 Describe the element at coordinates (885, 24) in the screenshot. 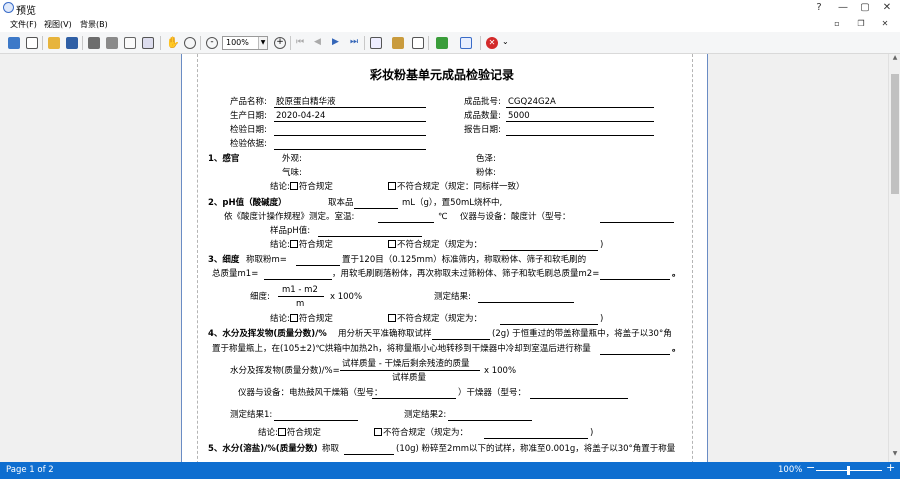

I see `doc-close-icon: ✕` at that location.